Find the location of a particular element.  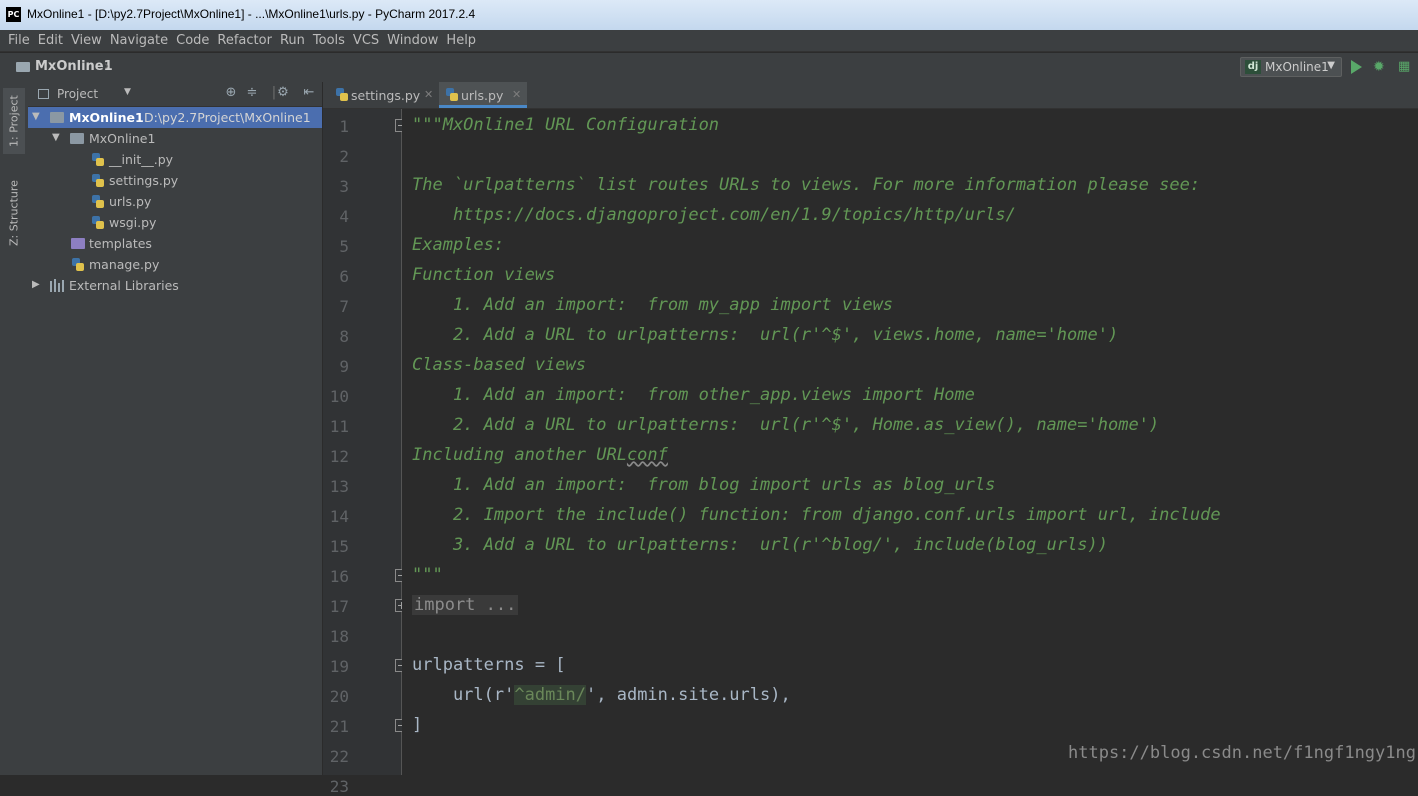

tree-item-package: ▼ MxOnline1 is located at coordinates (175, 138).